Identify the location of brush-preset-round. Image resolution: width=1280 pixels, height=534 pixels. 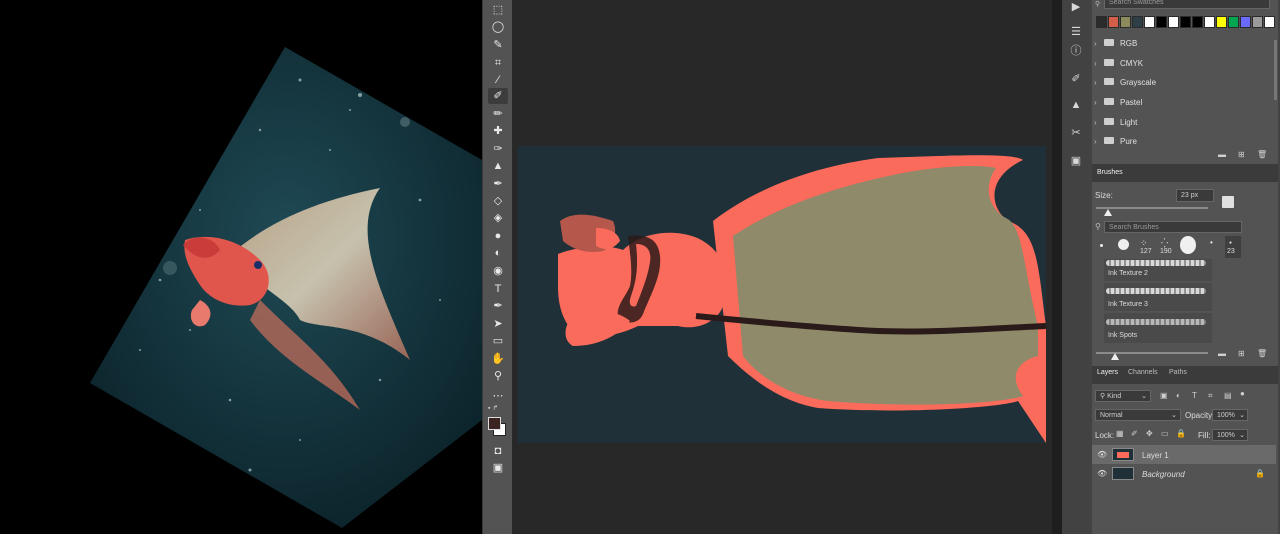
(1123, 244).